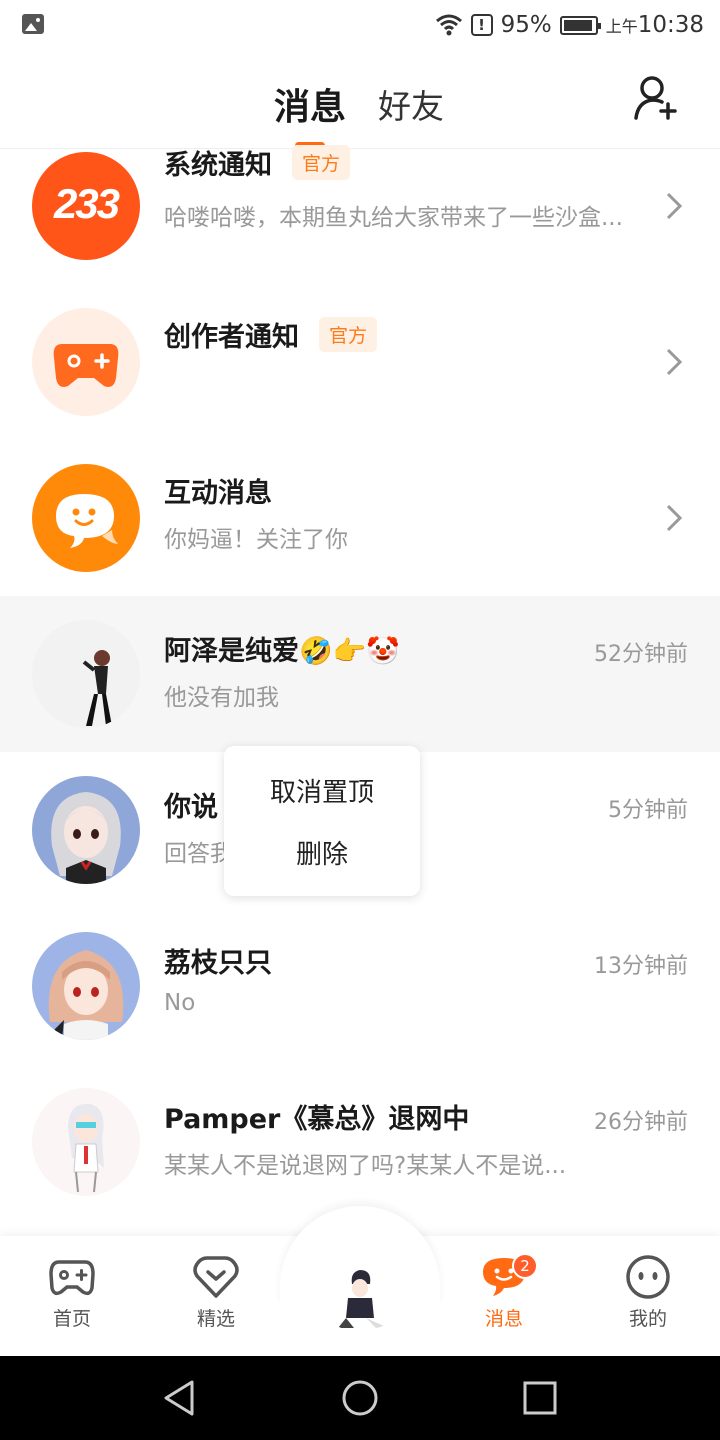 Image resolution: width=720 pixels, height=1440 pixels. I want to click on nav-item-featured: 精选, so click(216, 1292).